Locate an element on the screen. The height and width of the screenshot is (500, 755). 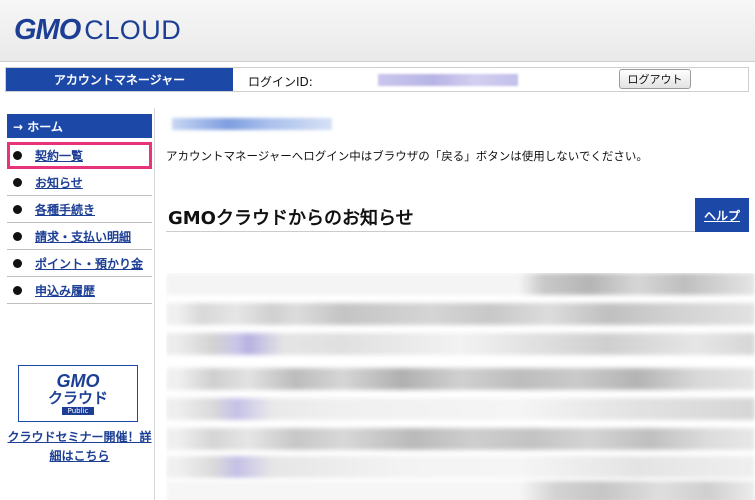
help-button: ヘルプ is located at coordinates (722, 215).